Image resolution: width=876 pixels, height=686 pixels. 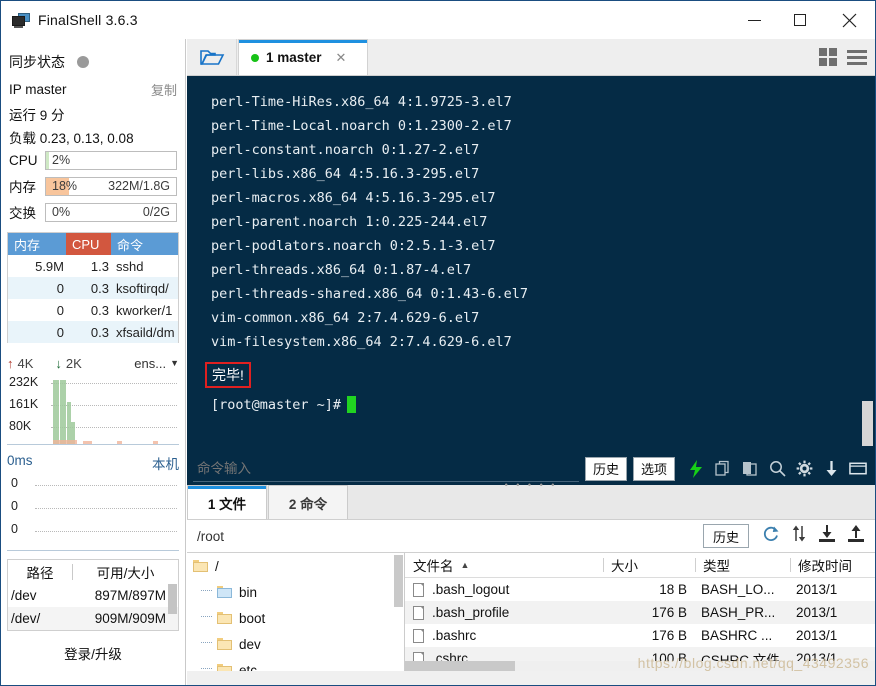 I want to click on disk-scrollbar, so click(x=172, y=599).